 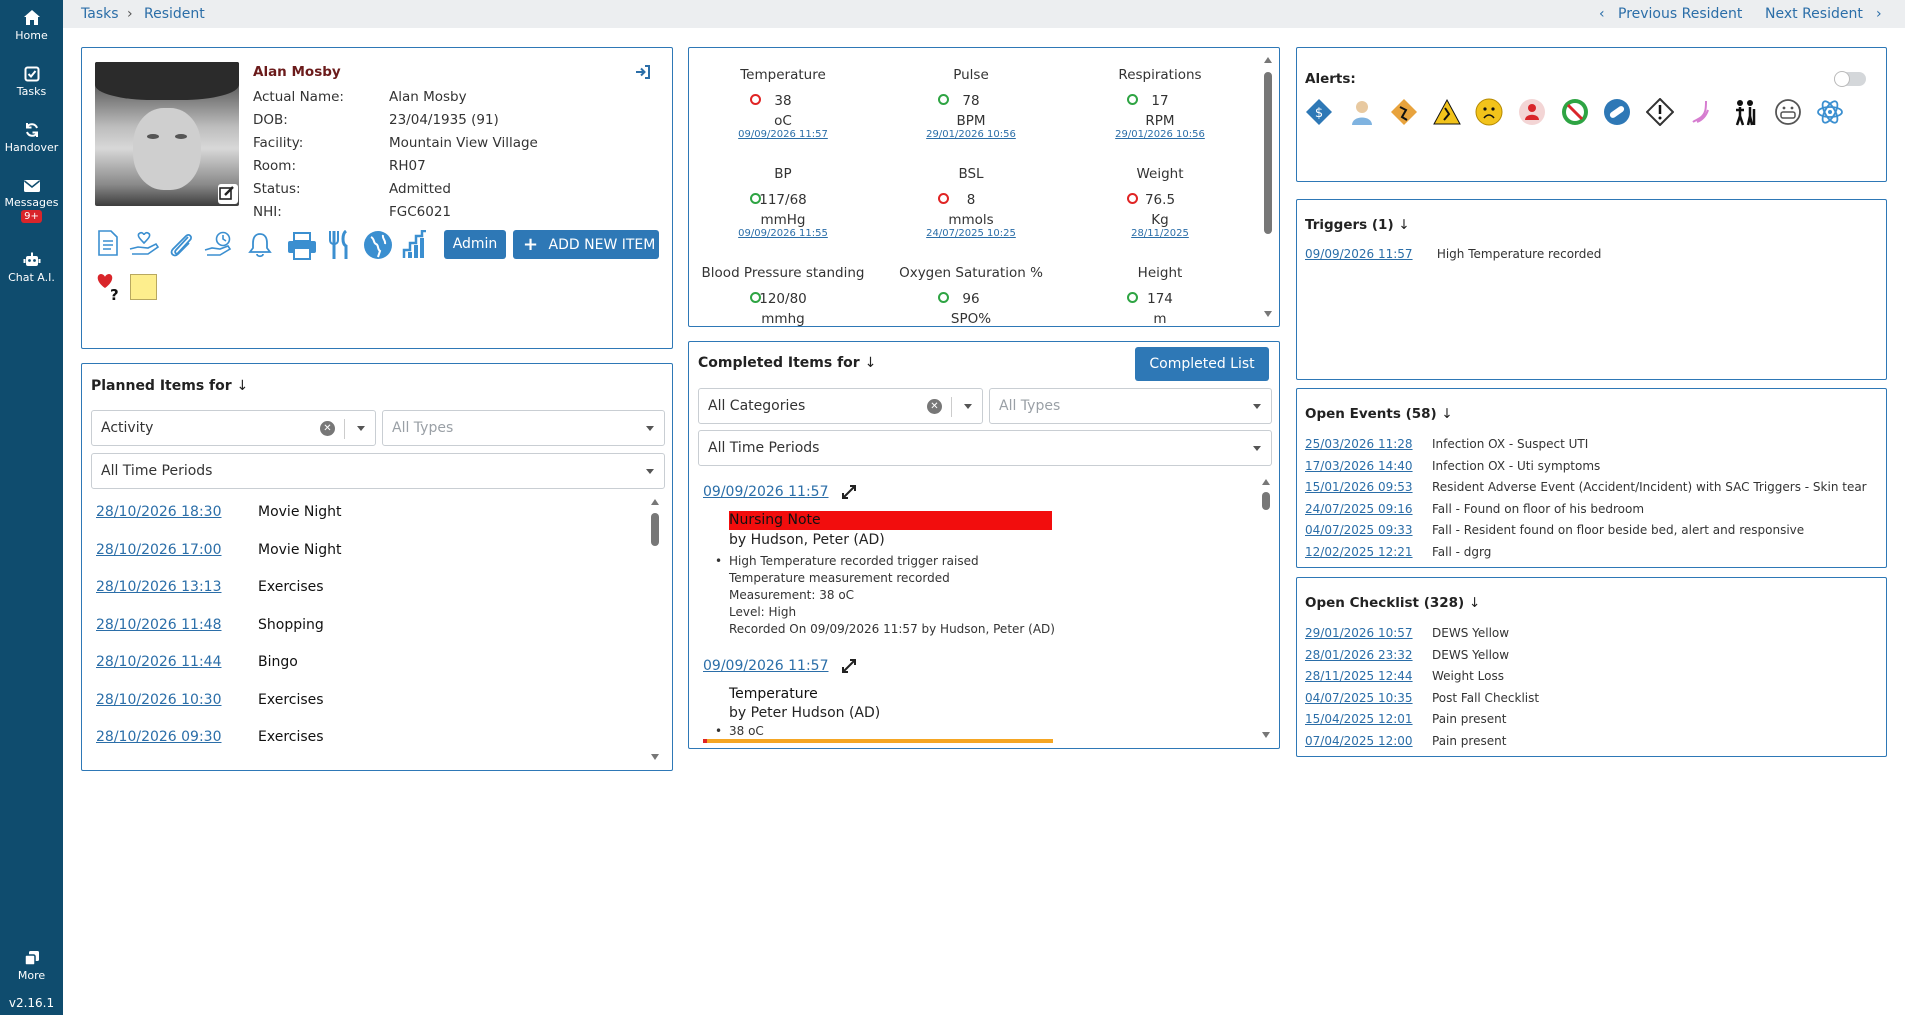 I want to click on mask-face-icon, so click(x=1788, y=112).